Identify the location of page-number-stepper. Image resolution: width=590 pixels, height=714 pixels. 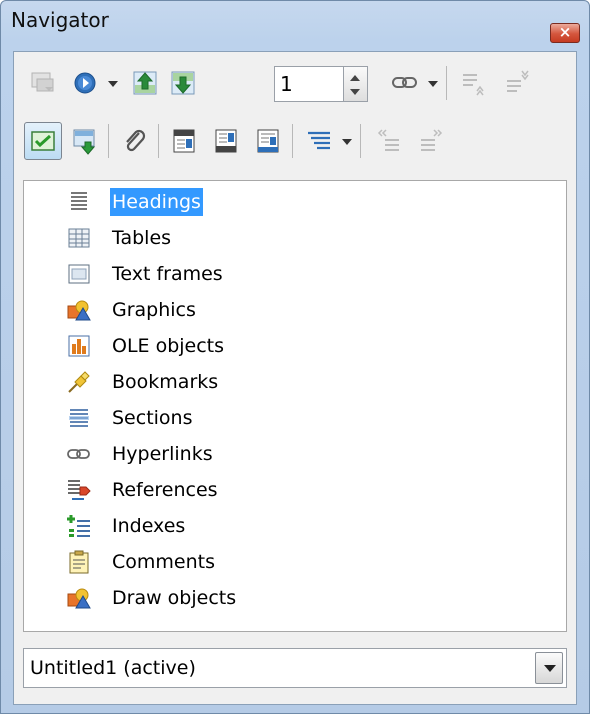
(356, 84).